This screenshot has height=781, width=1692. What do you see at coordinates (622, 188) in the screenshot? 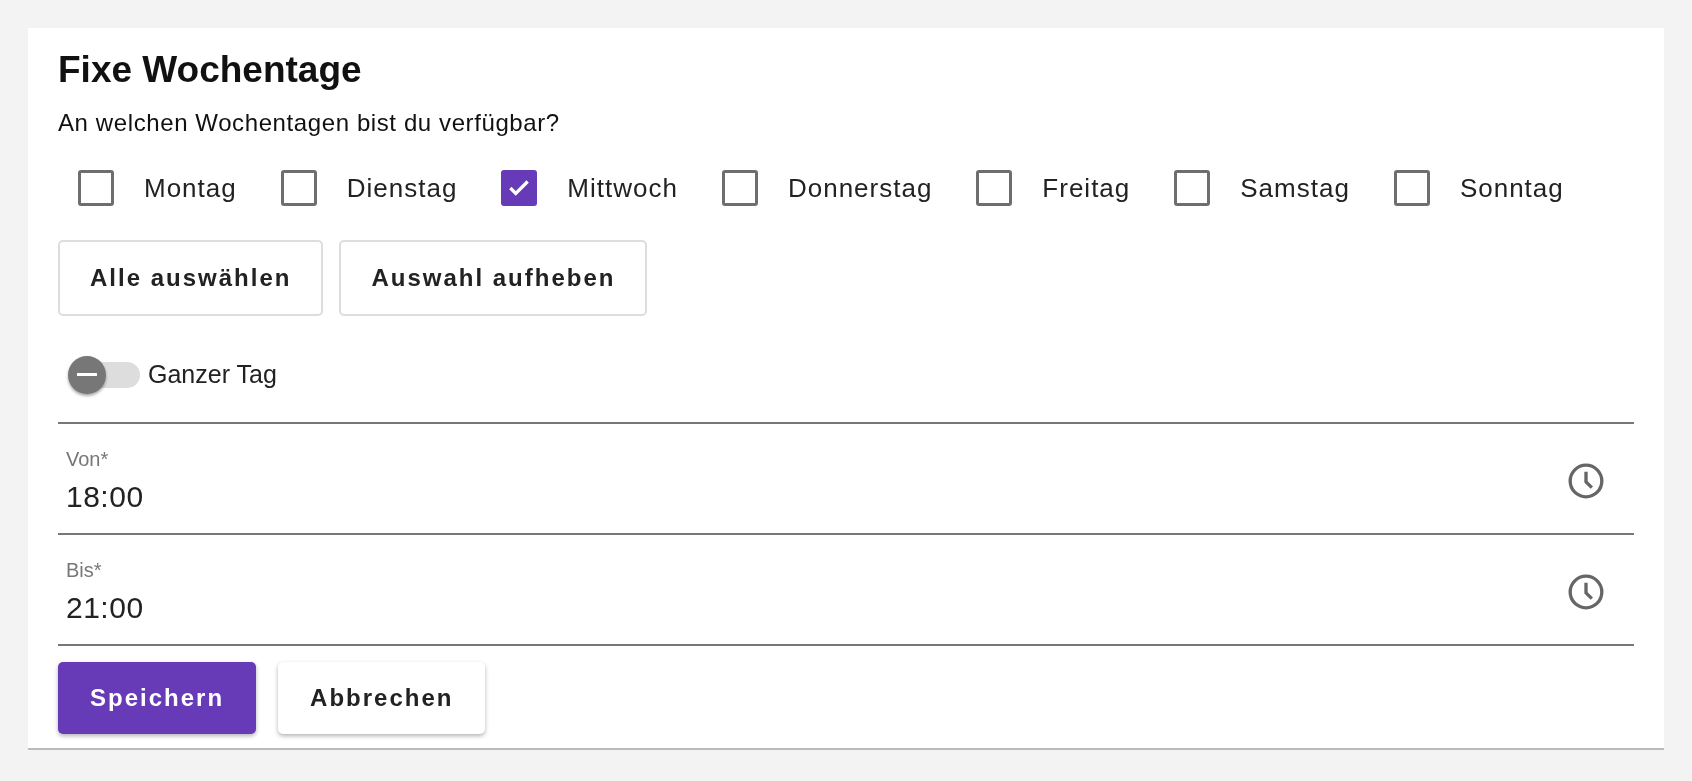
I see `checkbox-label: Mittwoch` at bounding box center [622, 188].